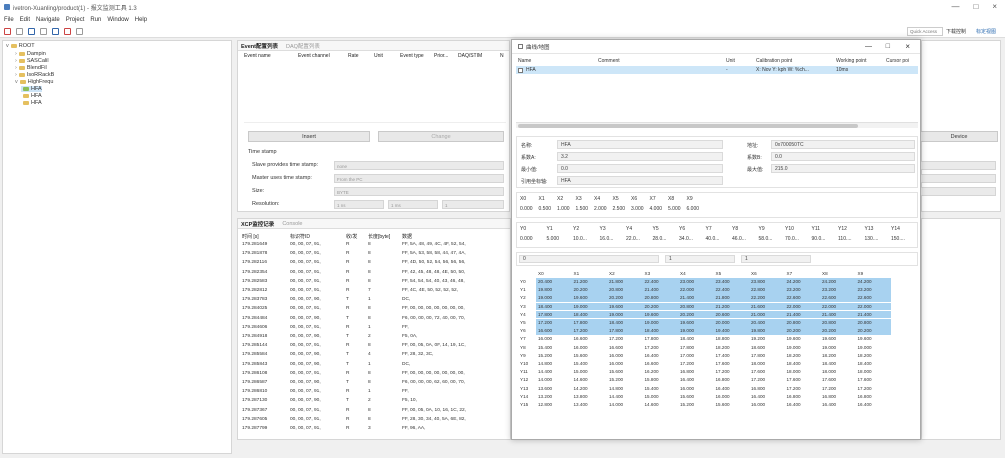 This screenshot has width=1005, height=458. Describe the element at coordinates (888, 46) in the screenshot. I see `dialog-maximize-button: □` at that location.